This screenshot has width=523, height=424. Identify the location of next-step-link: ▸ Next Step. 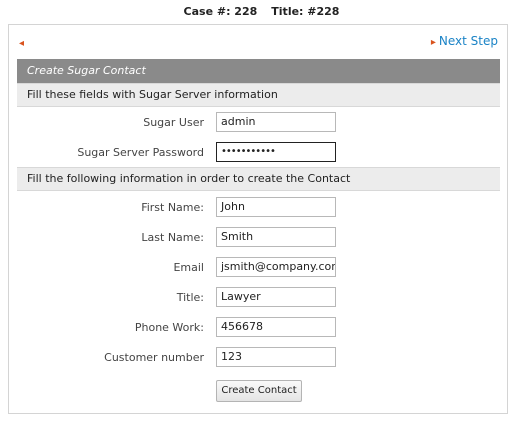
(464, 41).